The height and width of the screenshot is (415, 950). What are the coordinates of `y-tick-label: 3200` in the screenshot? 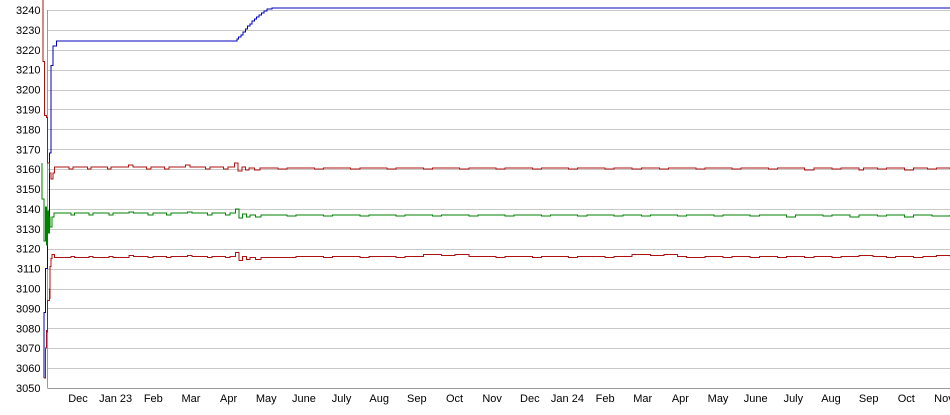 It's located at (28, 91).